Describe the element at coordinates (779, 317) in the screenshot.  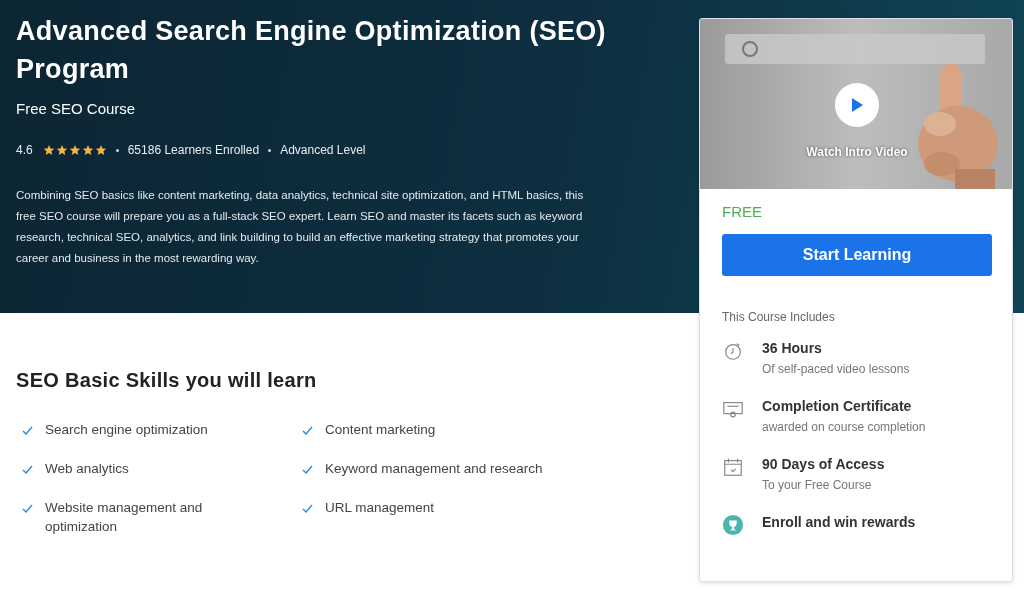
I see `includes-heading: This Course Includes` at that location.